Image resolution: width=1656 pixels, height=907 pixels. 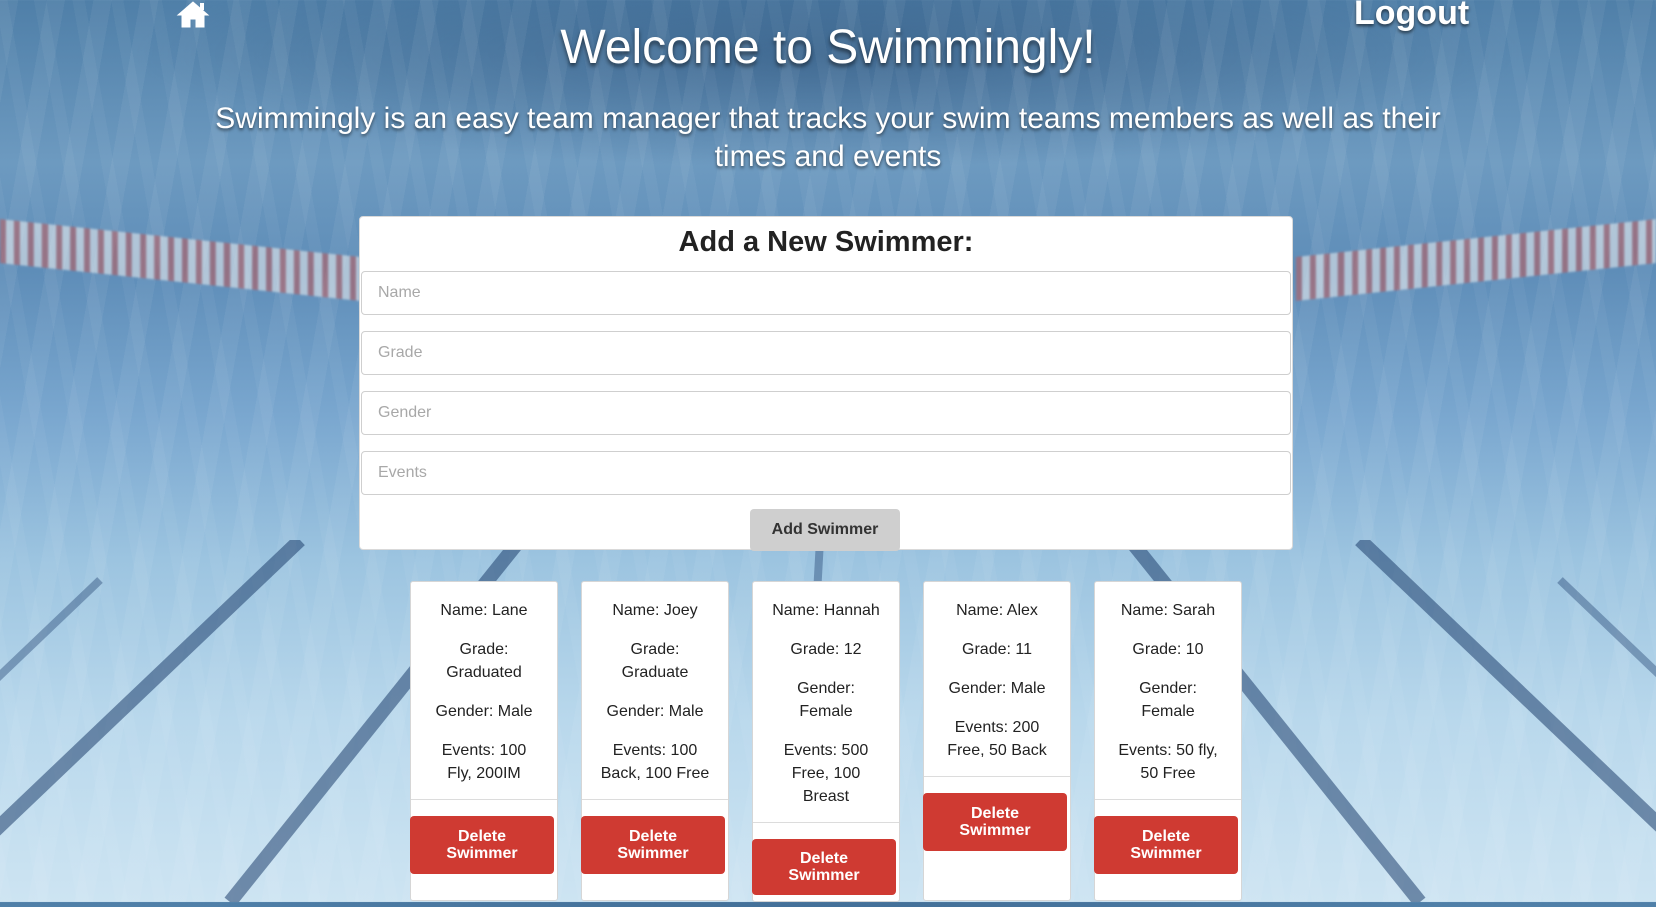 I want to click on events-input, so click(x=826, y=473).